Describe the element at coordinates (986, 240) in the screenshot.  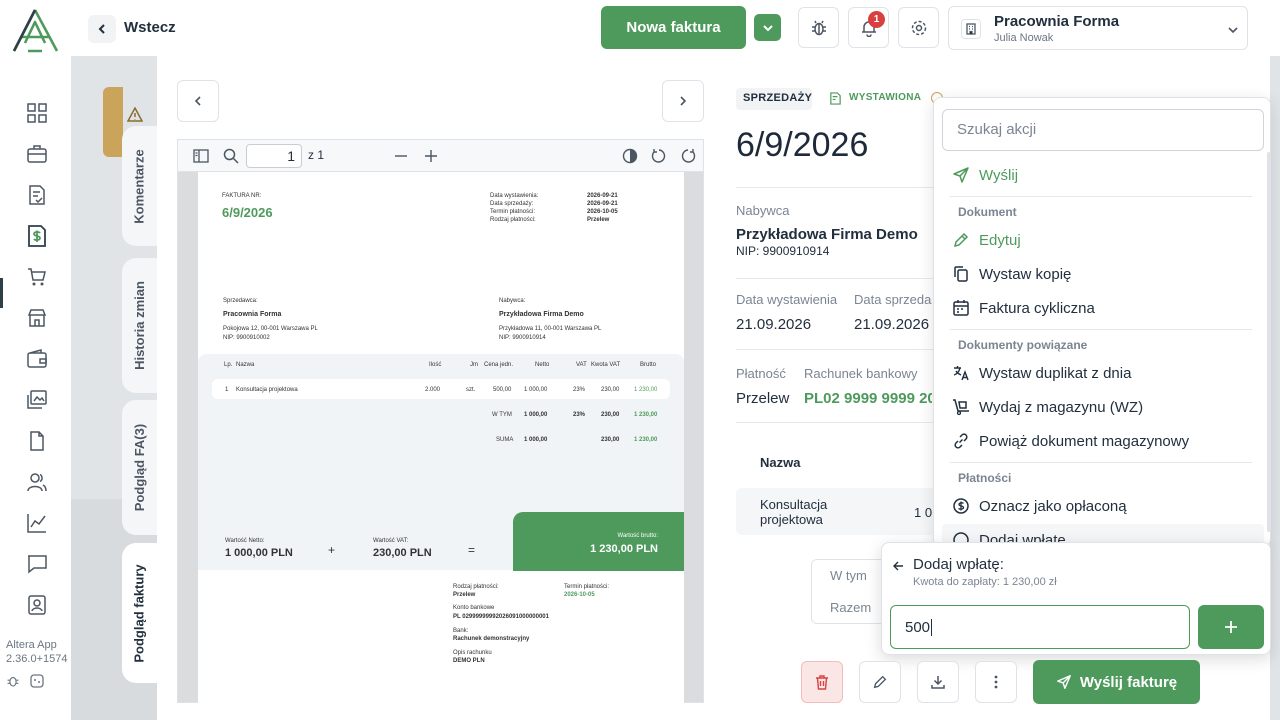
I see `menu-item-edit: Edytuj` at that location.